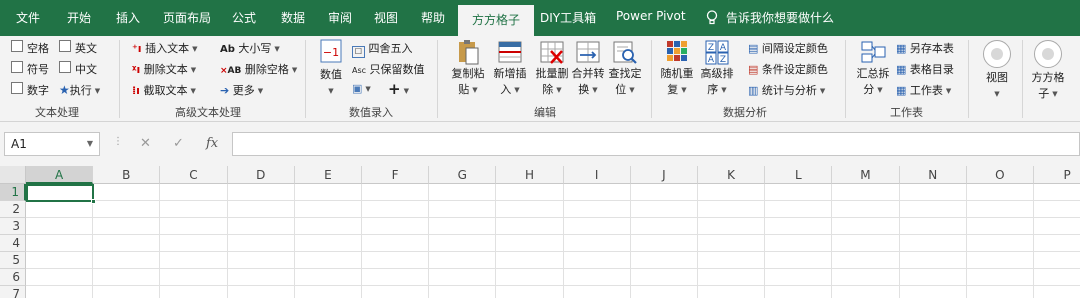 The width and height of the screenshot is (1080, 298). Describe the element at coordinates (866, 175) in the screenshot. I see `column-header-m: M` at that location.